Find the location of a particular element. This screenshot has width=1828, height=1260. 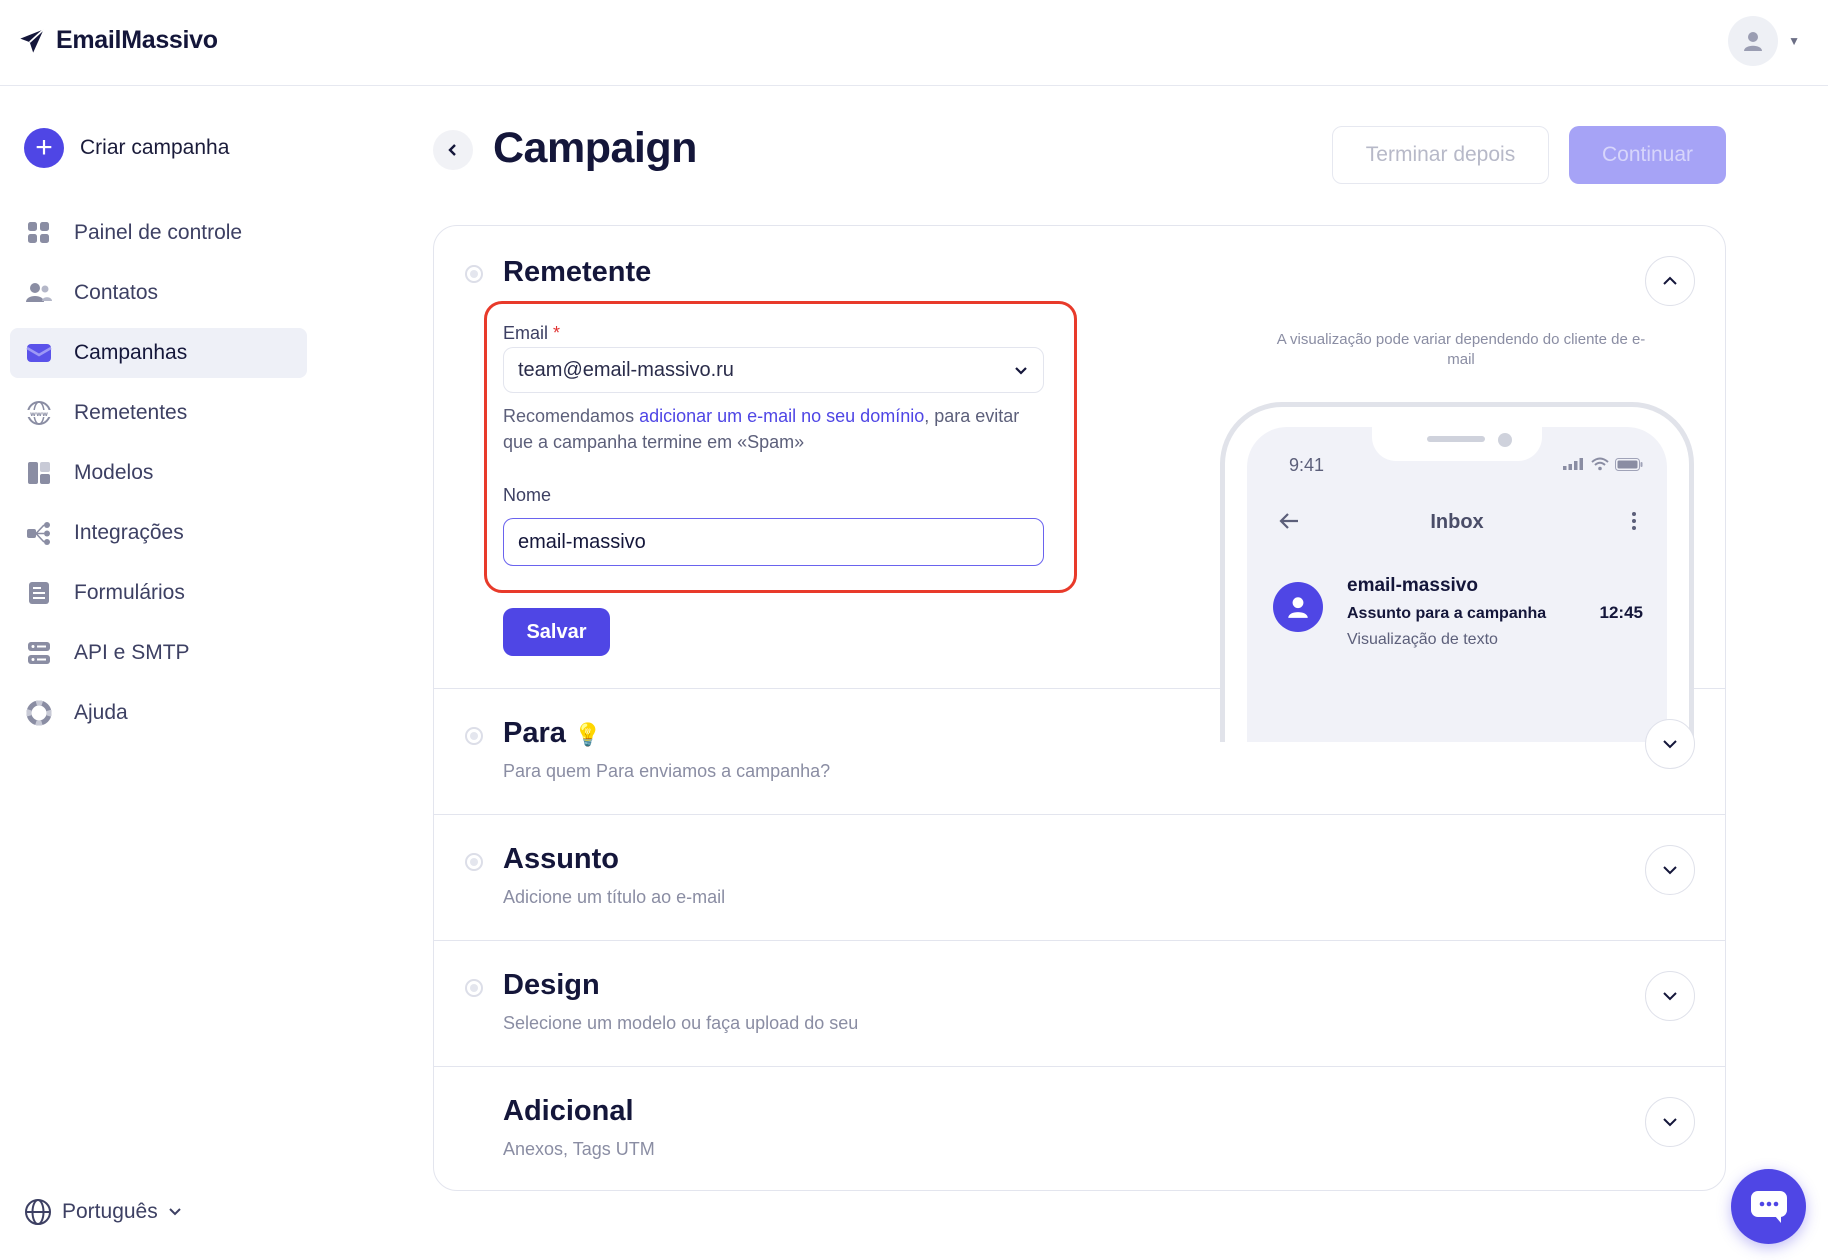

create-campaign-button: + Criar campanha is located at coordinates (126, 148).